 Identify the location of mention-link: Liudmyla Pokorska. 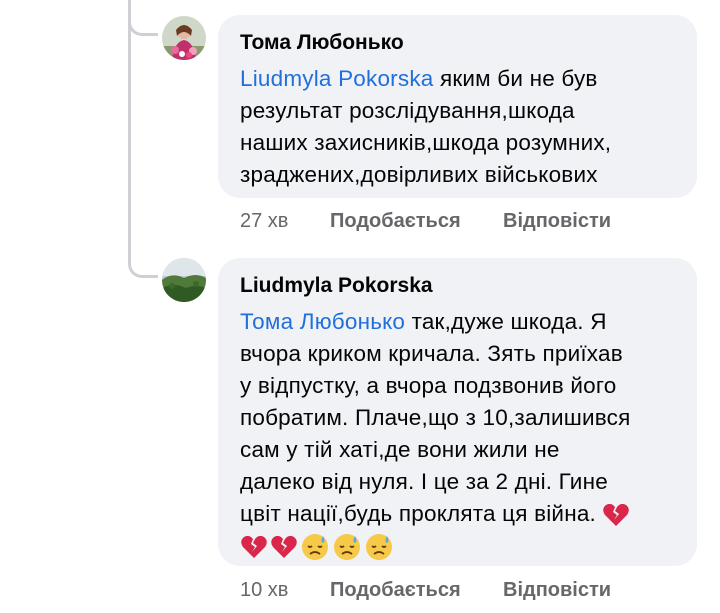
(337, 78).